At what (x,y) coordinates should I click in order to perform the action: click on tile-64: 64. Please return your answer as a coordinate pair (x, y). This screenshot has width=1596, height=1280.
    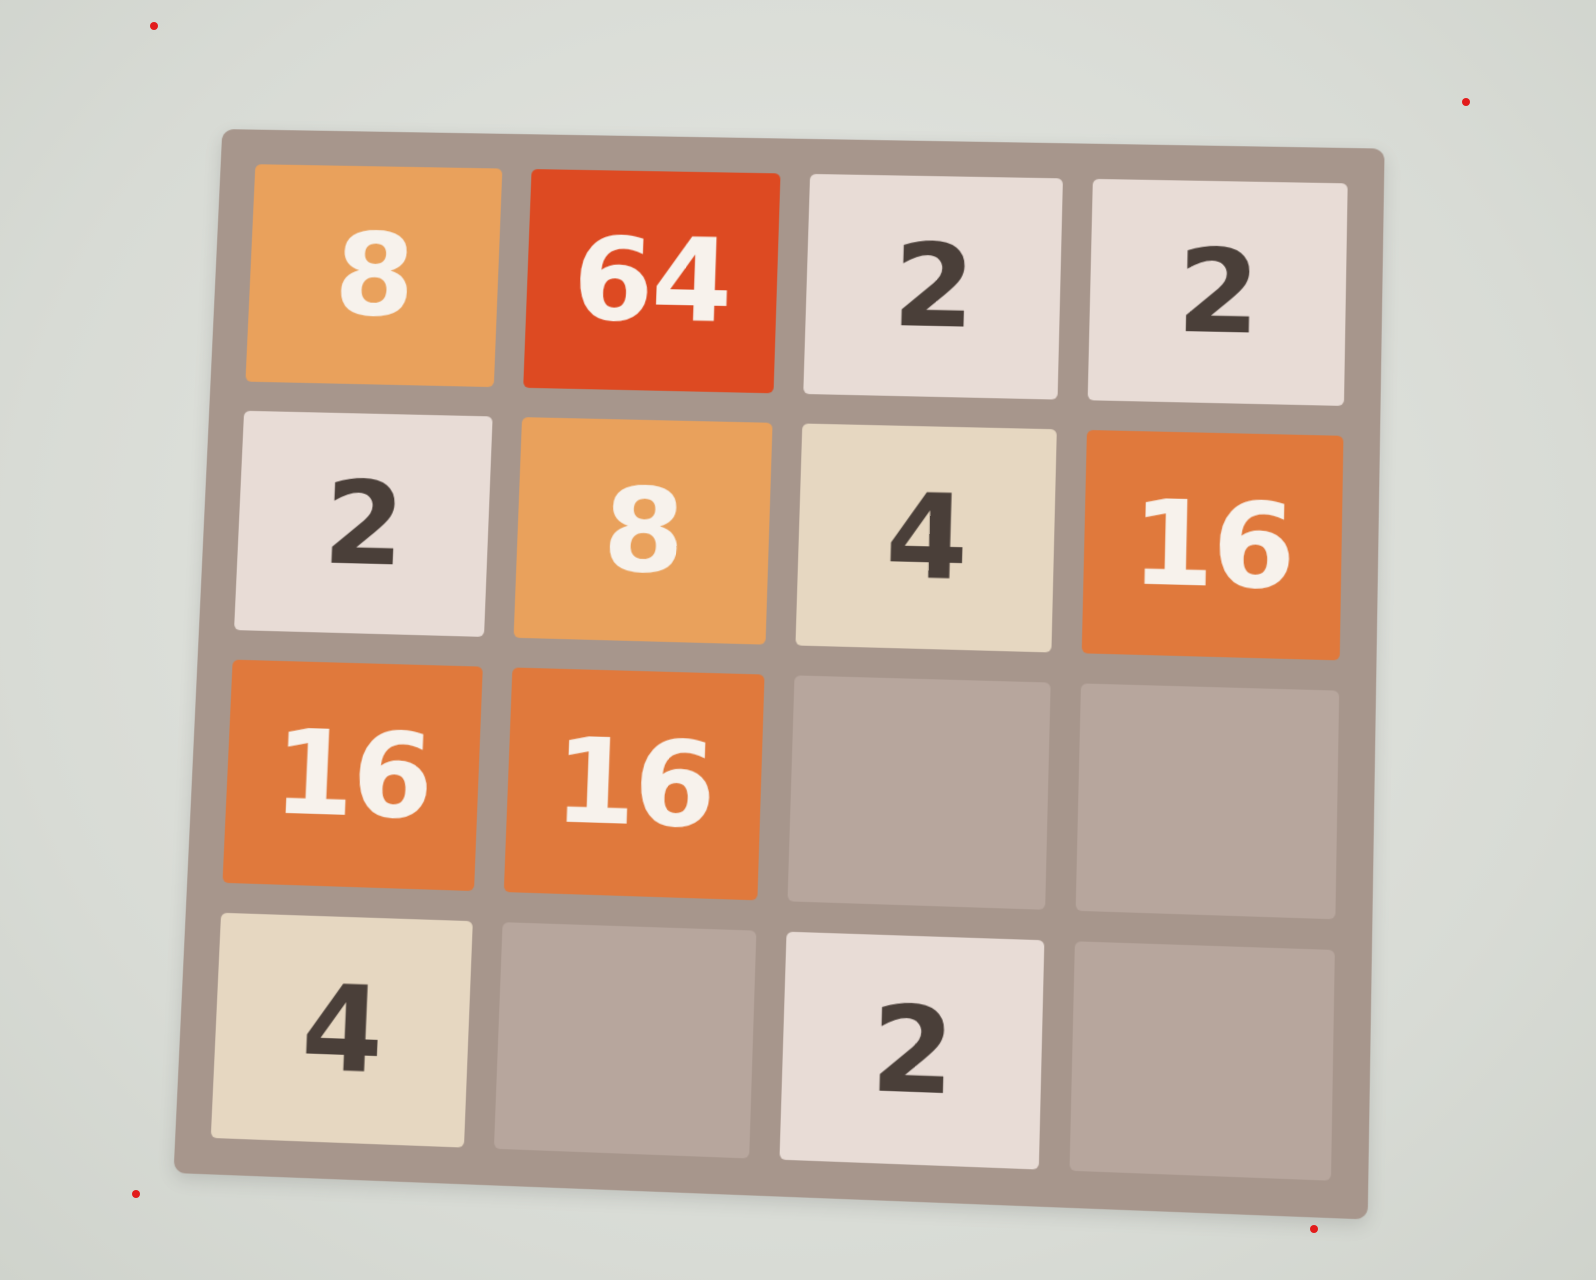
    Looking at the image, I should click on (652, 281).